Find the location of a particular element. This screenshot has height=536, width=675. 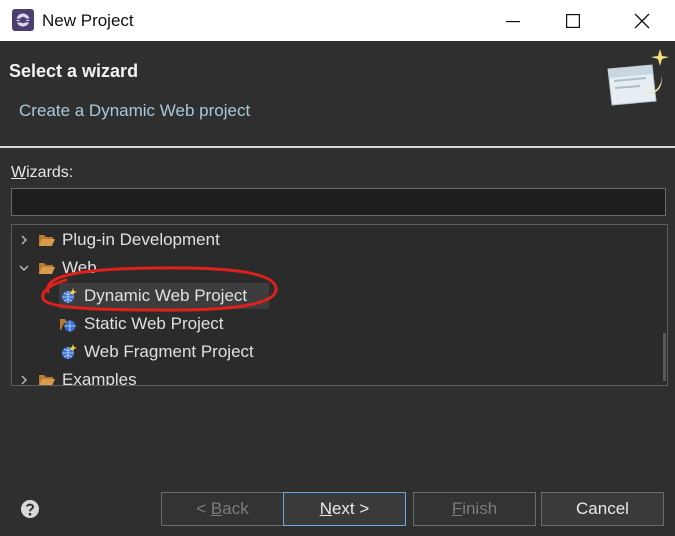

wizards-label-text: izards: is located at coordinates (50, 172).